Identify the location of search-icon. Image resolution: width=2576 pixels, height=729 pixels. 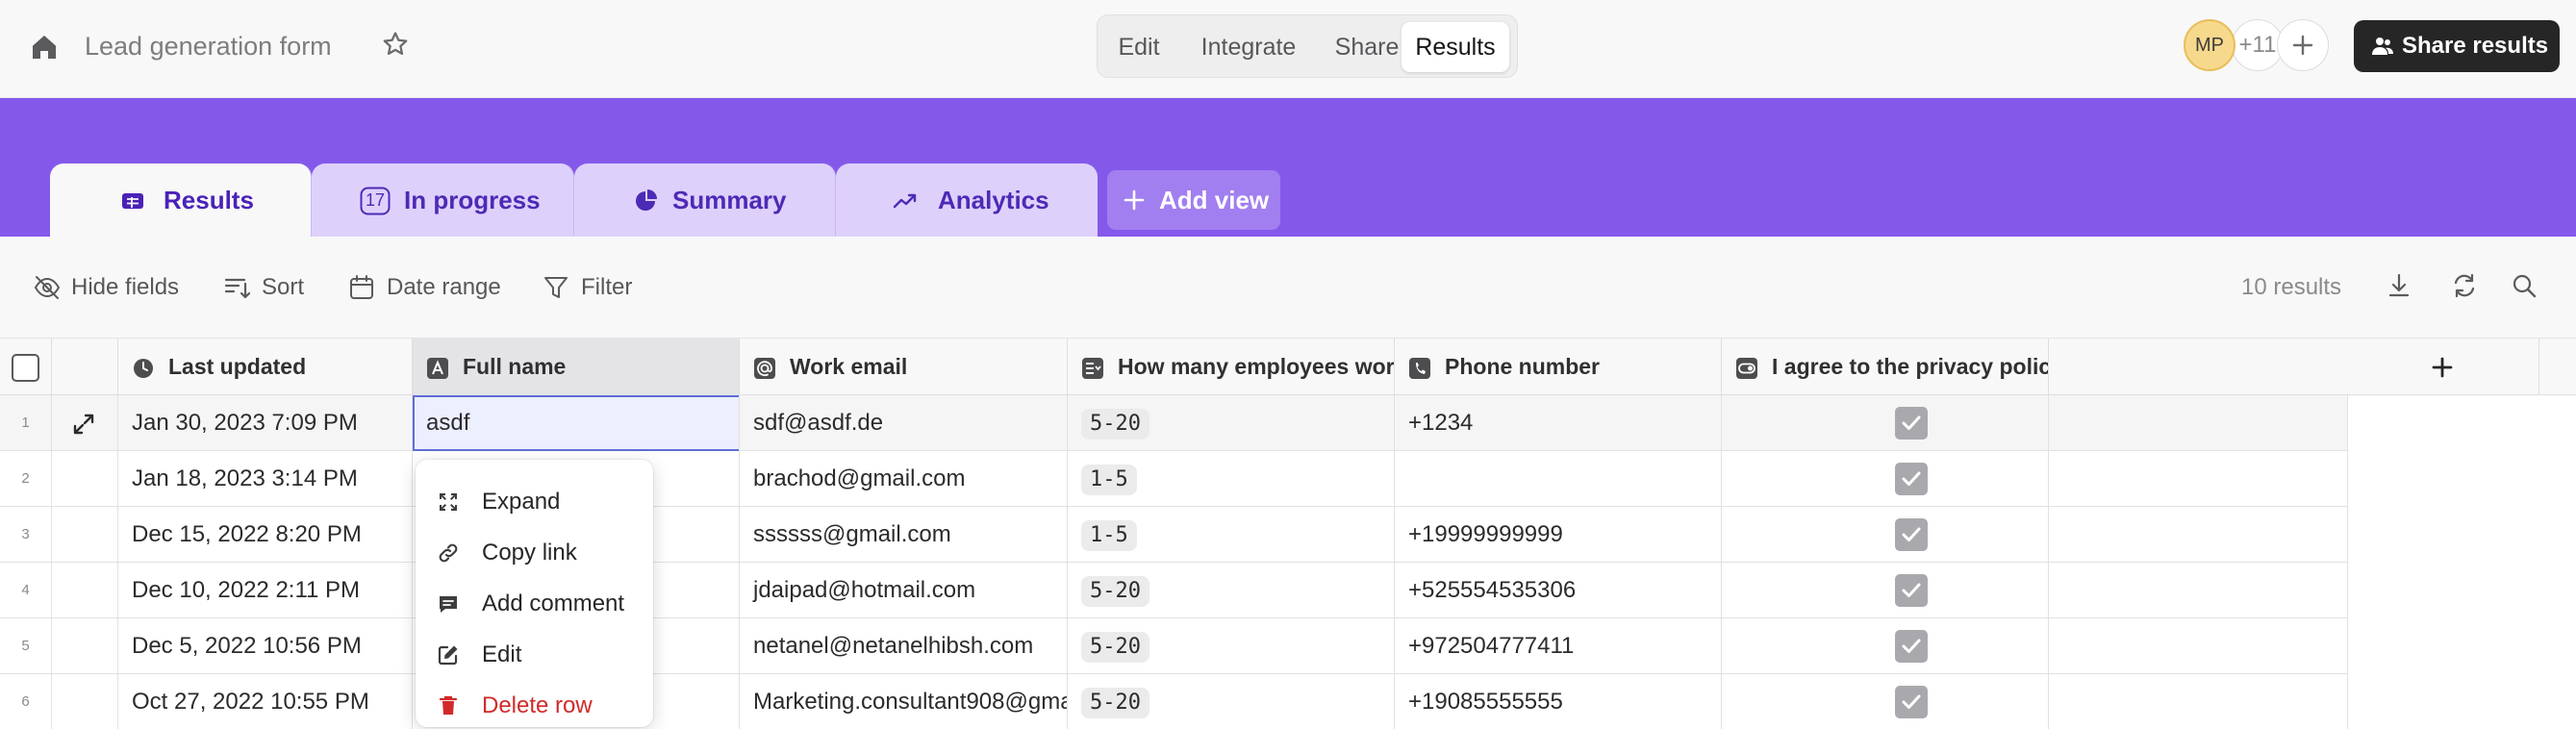
(2524, 286).